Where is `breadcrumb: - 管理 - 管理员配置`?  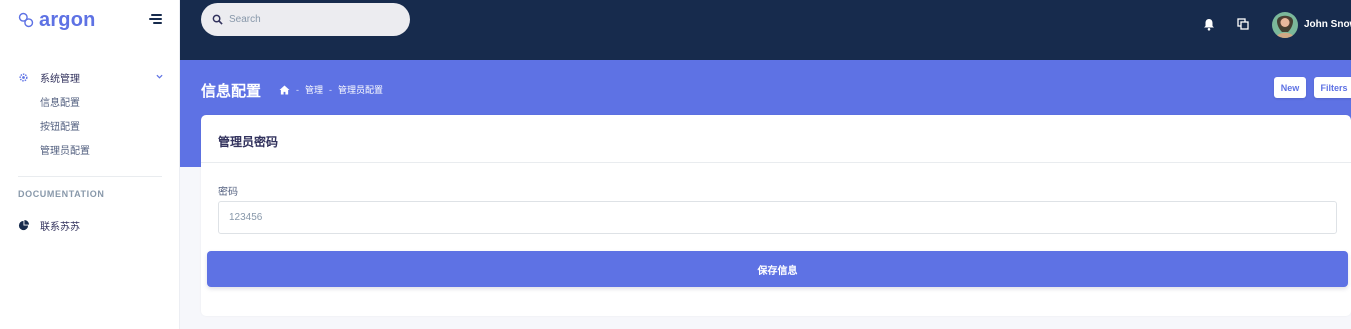
breadcrumb: - 管理 - 管理员配置 is located at coordinates (331, 89).